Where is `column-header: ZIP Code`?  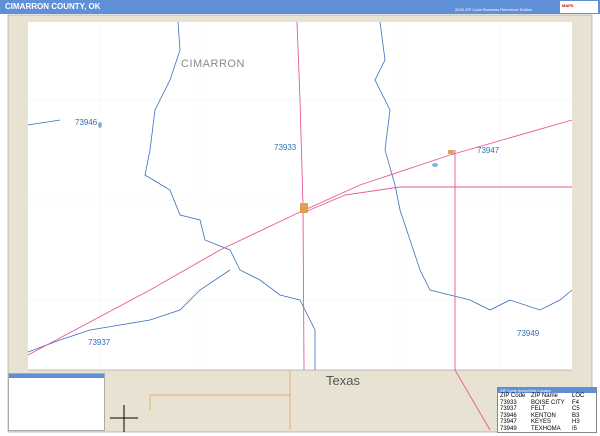 column-header: ZIP Code is located at coordinates (513, 396).